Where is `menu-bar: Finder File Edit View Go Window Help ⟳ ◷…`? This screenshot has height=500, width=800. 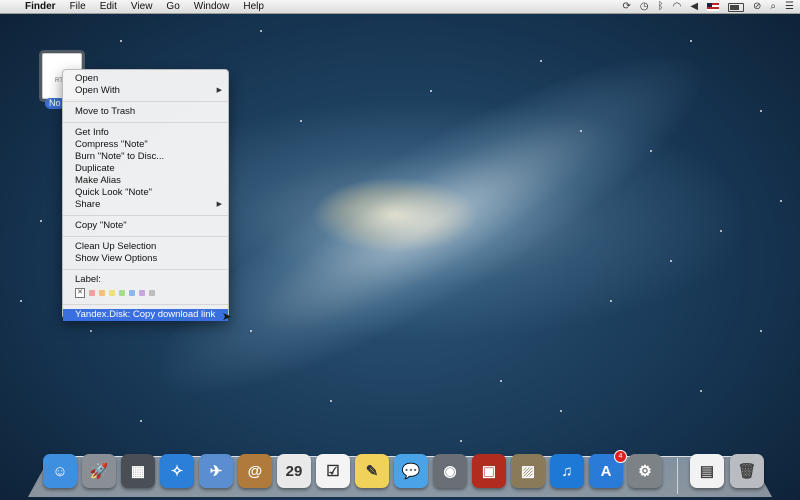
menu-bar: Finder File Edit View Go Window Help ⟳ ◷… is located at coordinates (400, 7).